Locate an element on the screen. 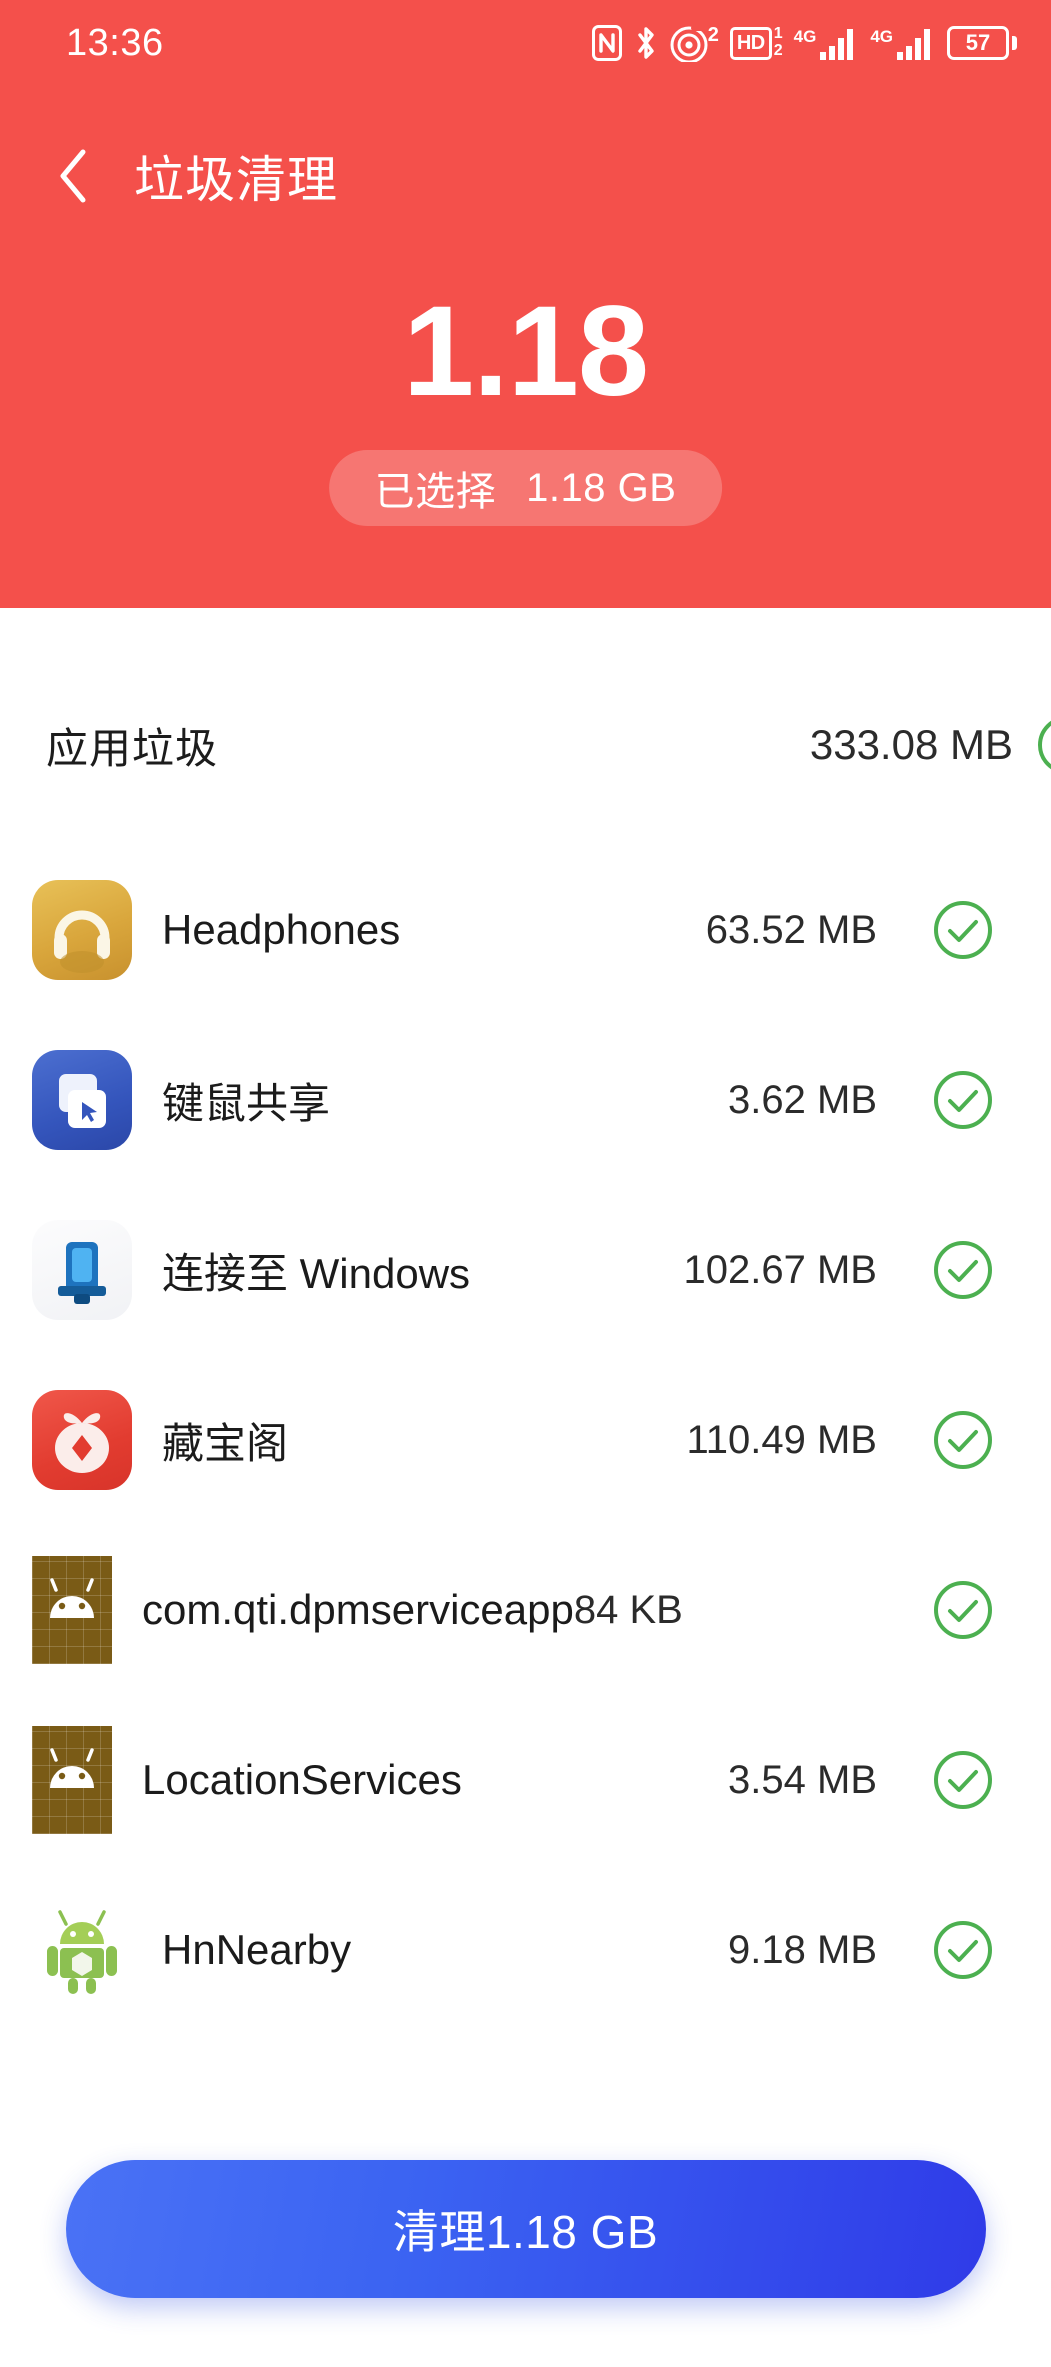 The height and width of the screenshot is (2367, 1051). hd-sim-bottom: 2 is located at coordinates (778, 50).